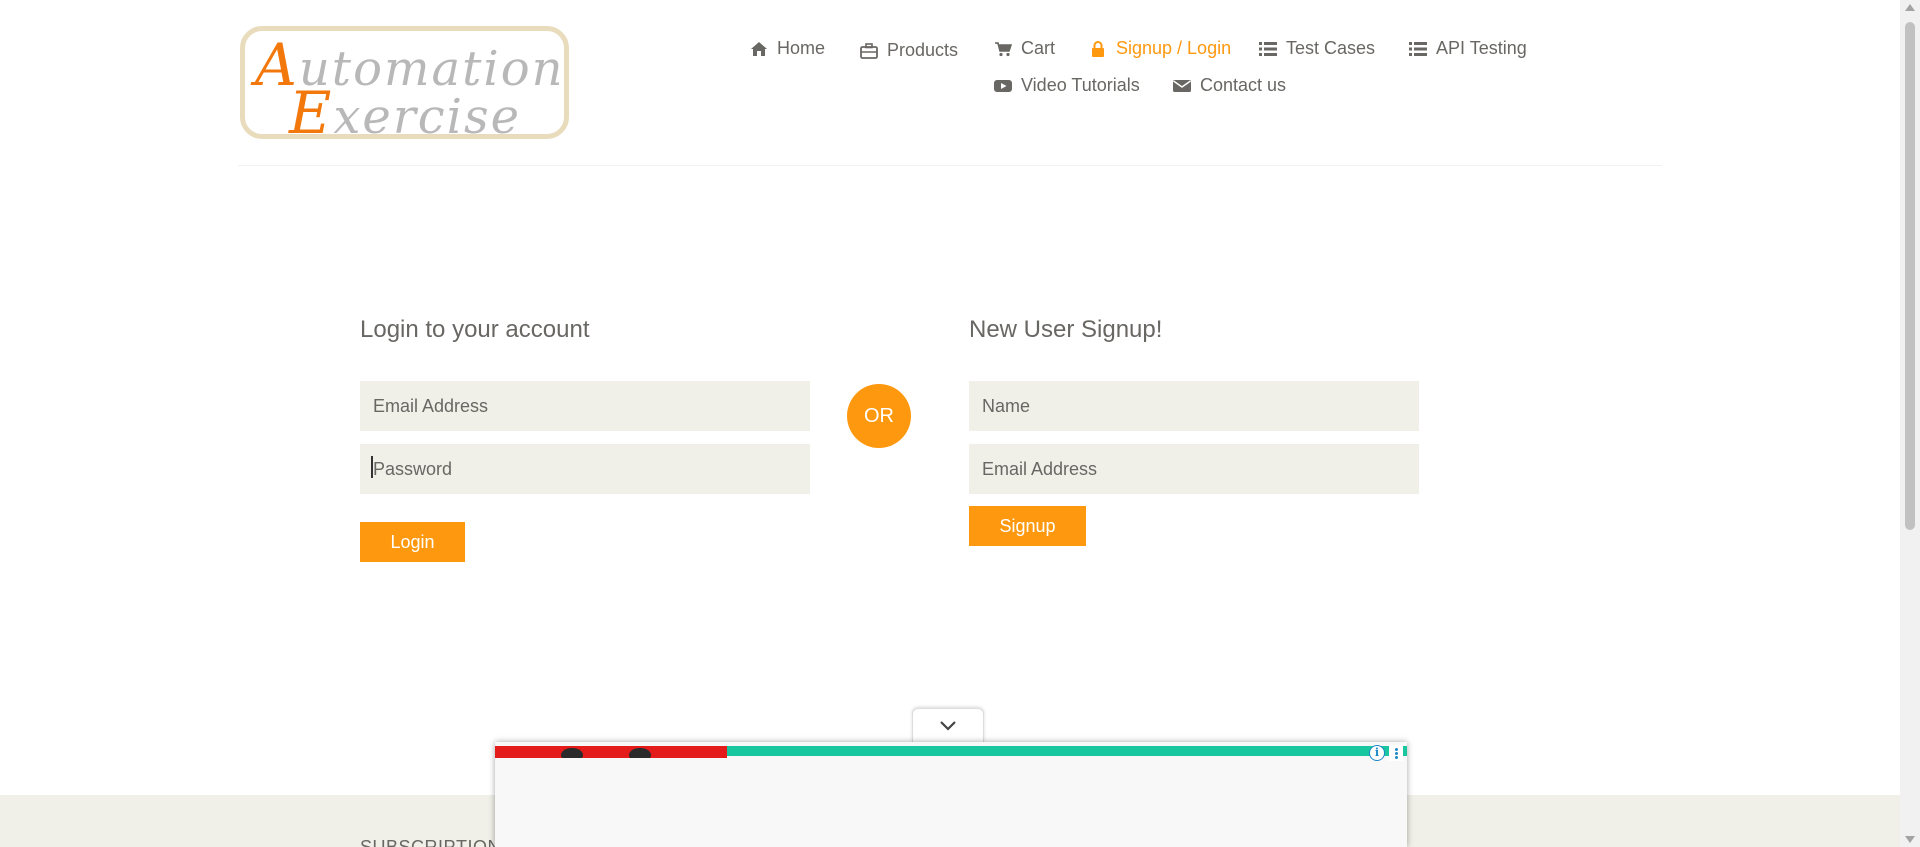 The width and height of the screenshot is (1920, 847). Describe the element at coordinates (1160, 48) in the screenshot. I see `nav-signup-login: Signup / Login` at that location.